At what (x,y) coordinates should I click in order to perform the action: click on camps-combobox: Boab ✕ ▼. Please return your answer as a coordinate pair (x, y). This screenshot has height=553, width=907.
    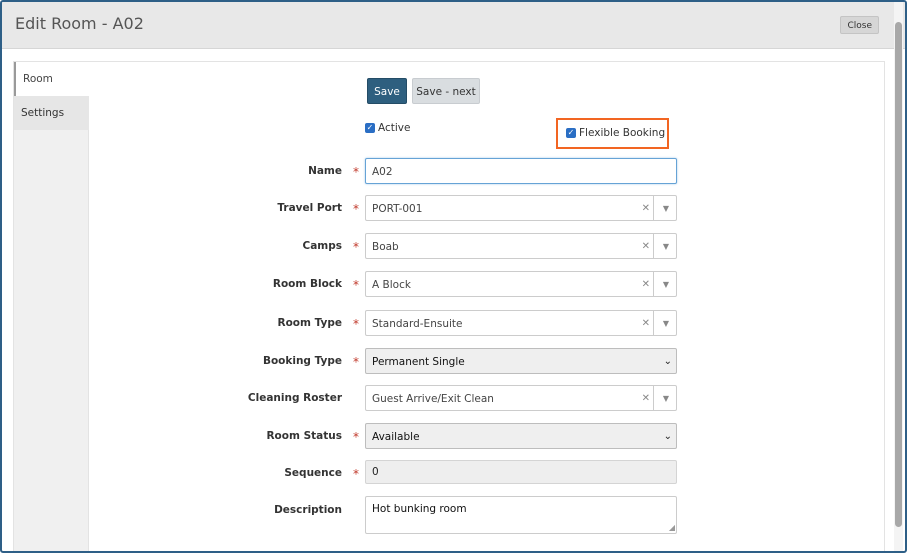
    Looking at the image, I should click on (521, 246).